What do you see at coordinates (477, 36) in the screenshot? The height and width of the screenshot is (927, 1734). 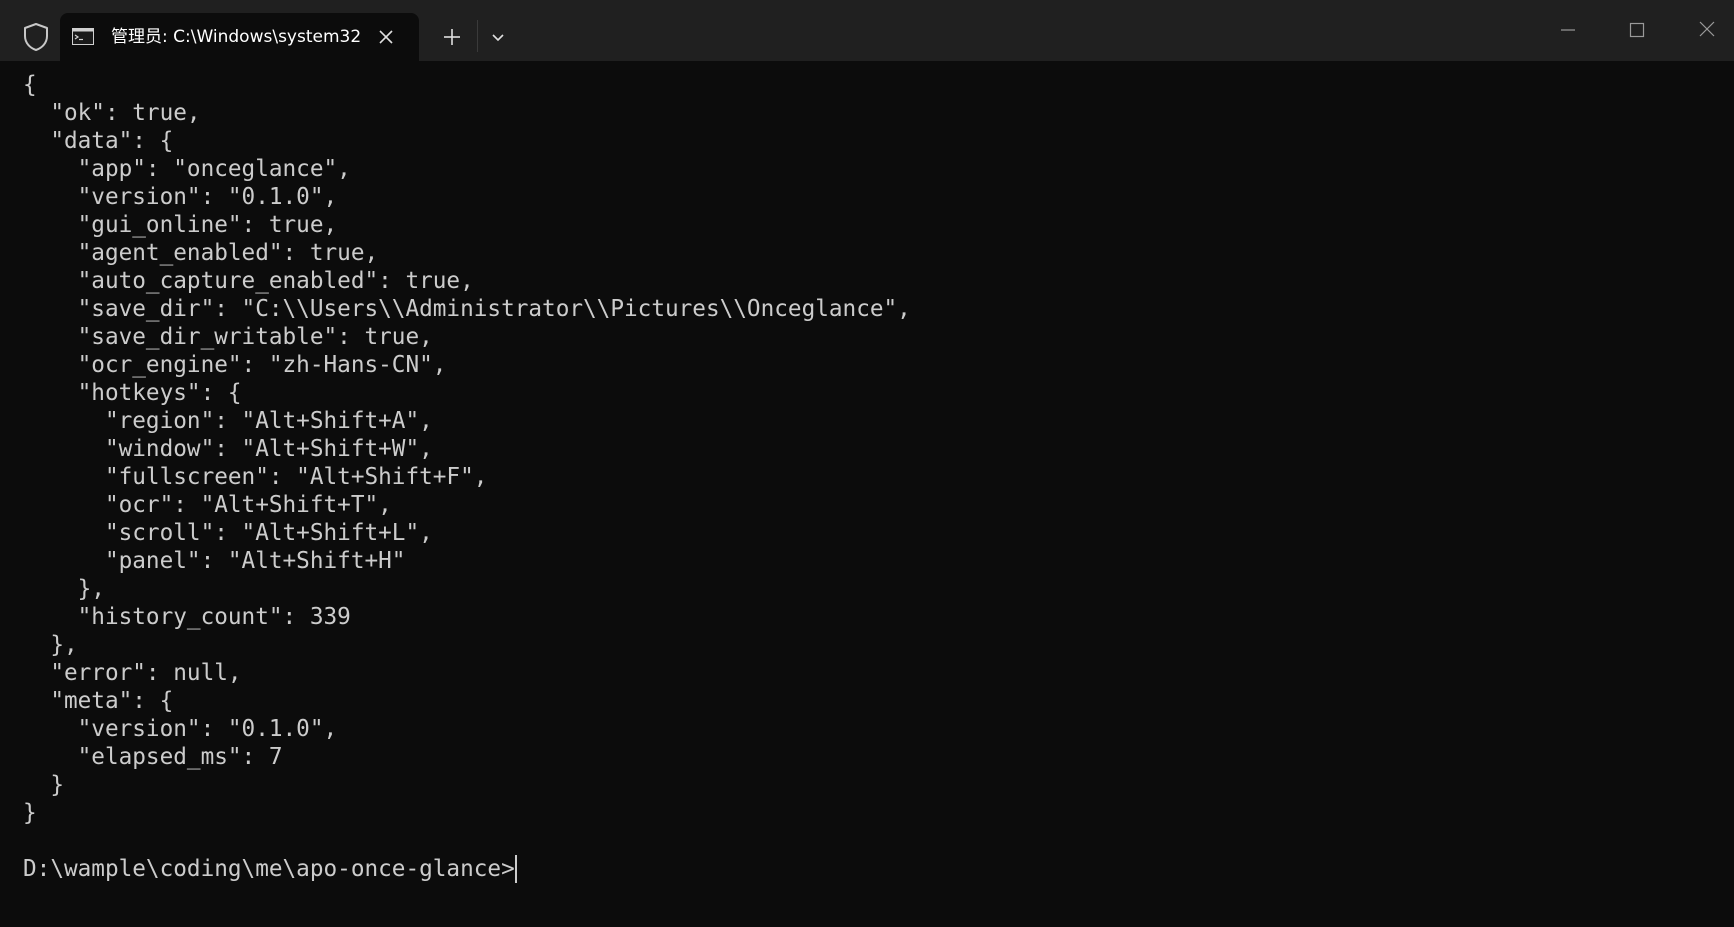 I see `toolbar-divider` at bounding box center [477, 36].